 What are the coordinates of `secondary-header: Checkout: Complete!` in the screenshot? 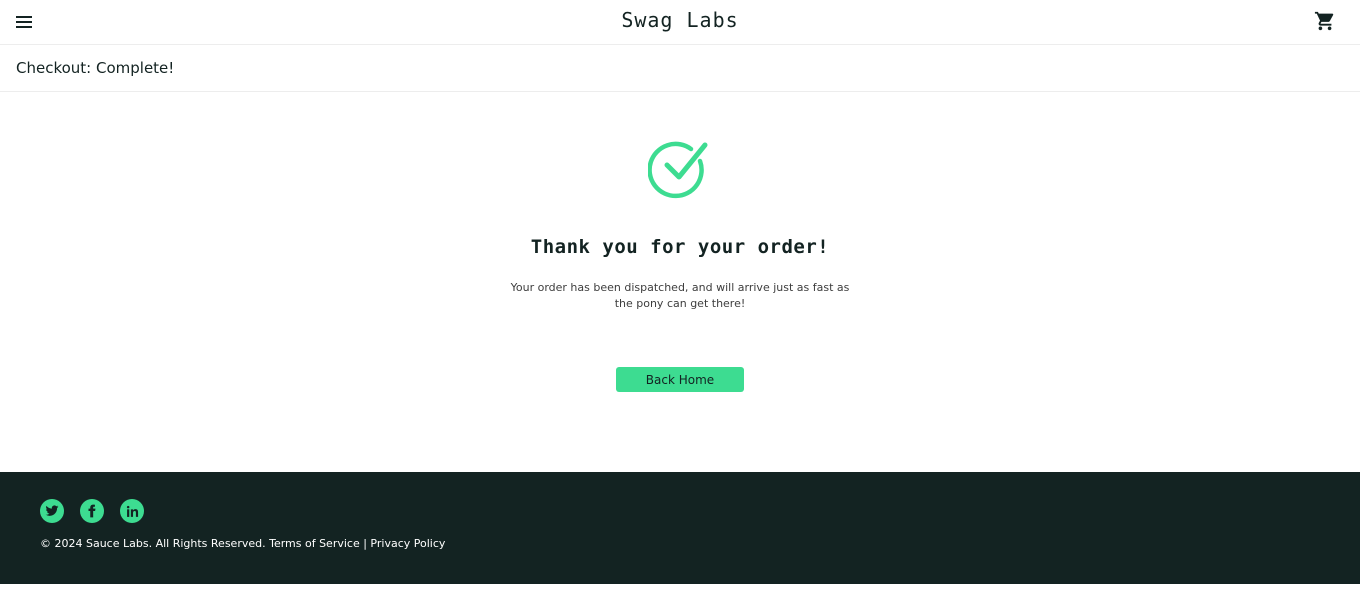 It's located at (680, 69).